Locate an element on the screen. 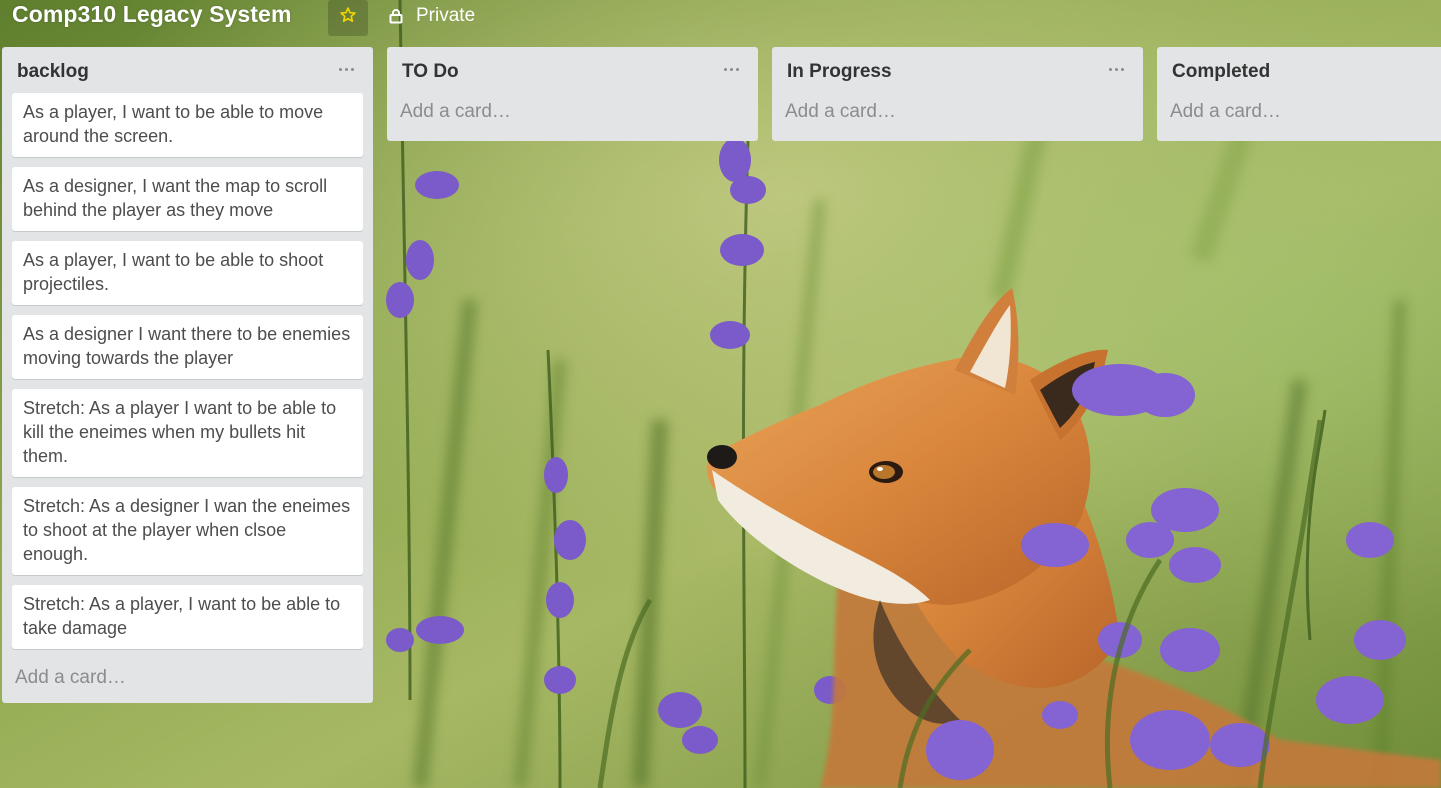  list-title: backlog is located at coordinates (53, 72).